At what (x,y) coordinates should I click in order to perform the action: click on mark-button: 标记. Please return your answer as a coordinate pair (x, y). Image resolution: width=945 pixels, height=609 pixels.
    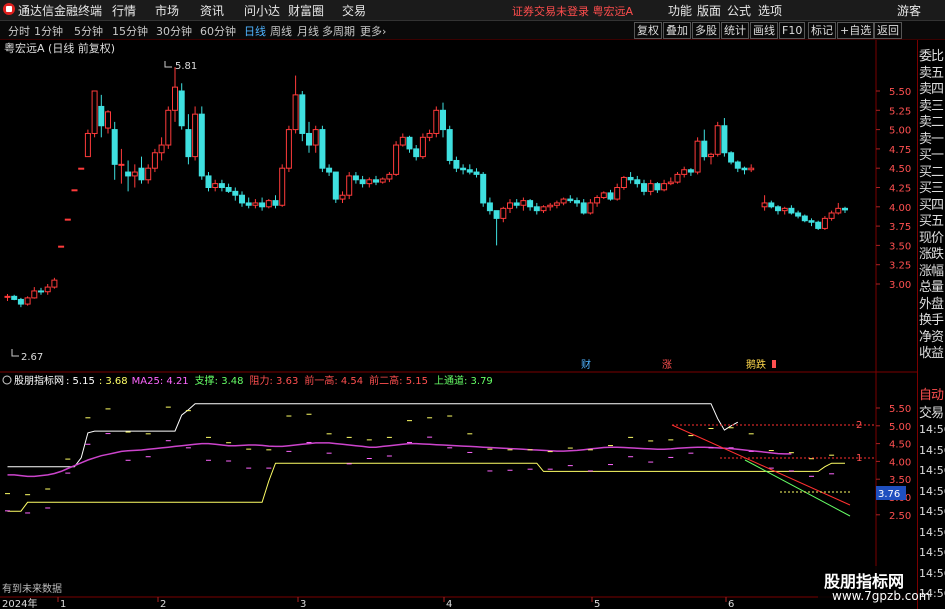
    Looking at the image, I should click on (822, 30).